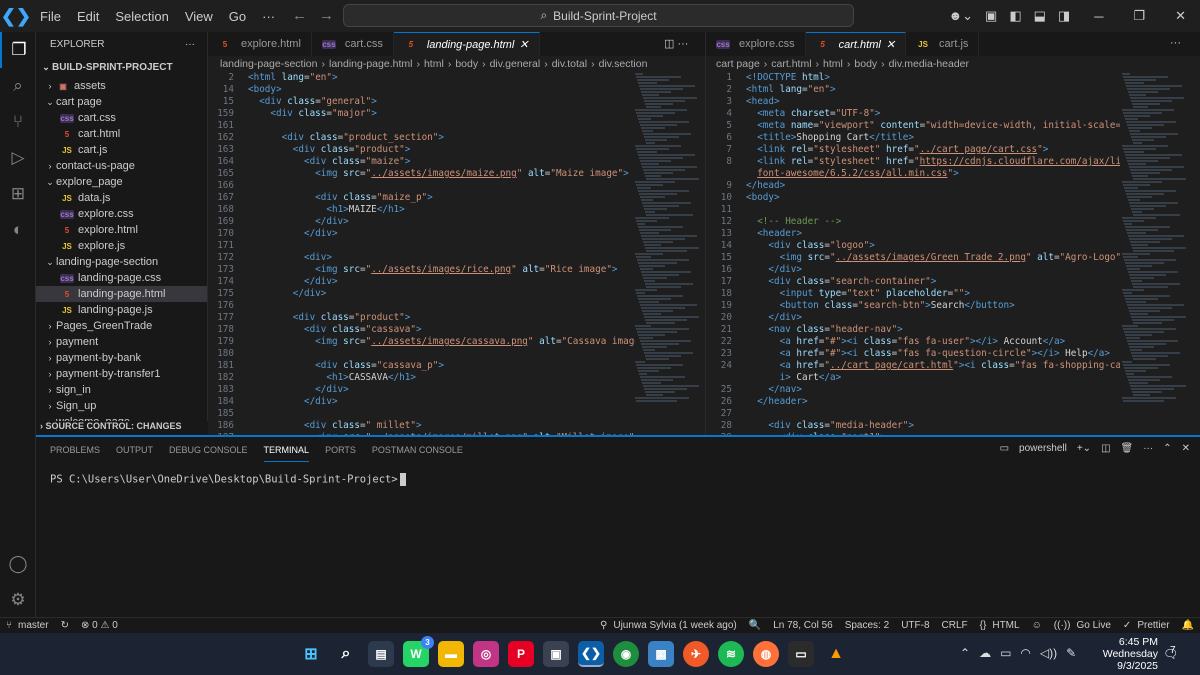 The image size is (1200, 675). Describe the element at coordinates (915, 625) in the screenshot. I see `encoding: UTF-8` at that location.